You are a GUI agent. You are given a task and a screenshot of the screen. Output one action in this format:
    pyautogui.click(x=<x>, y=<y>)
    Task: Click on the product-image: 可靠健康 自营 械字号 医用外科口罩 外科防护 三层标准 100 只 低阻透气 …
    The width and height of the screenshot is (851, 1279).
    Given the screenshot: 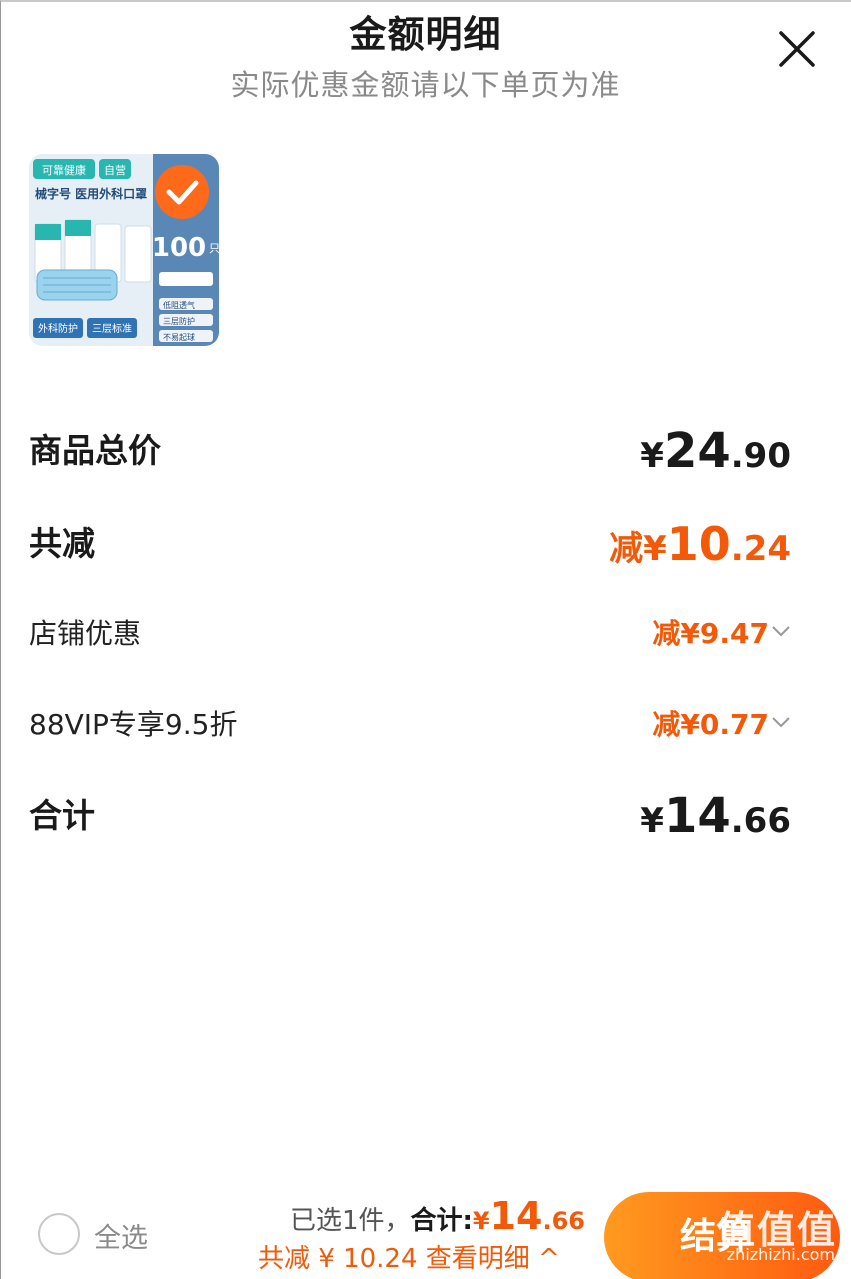 What is the action you would take?
    pyautogui.click(x=124, y=250)
    